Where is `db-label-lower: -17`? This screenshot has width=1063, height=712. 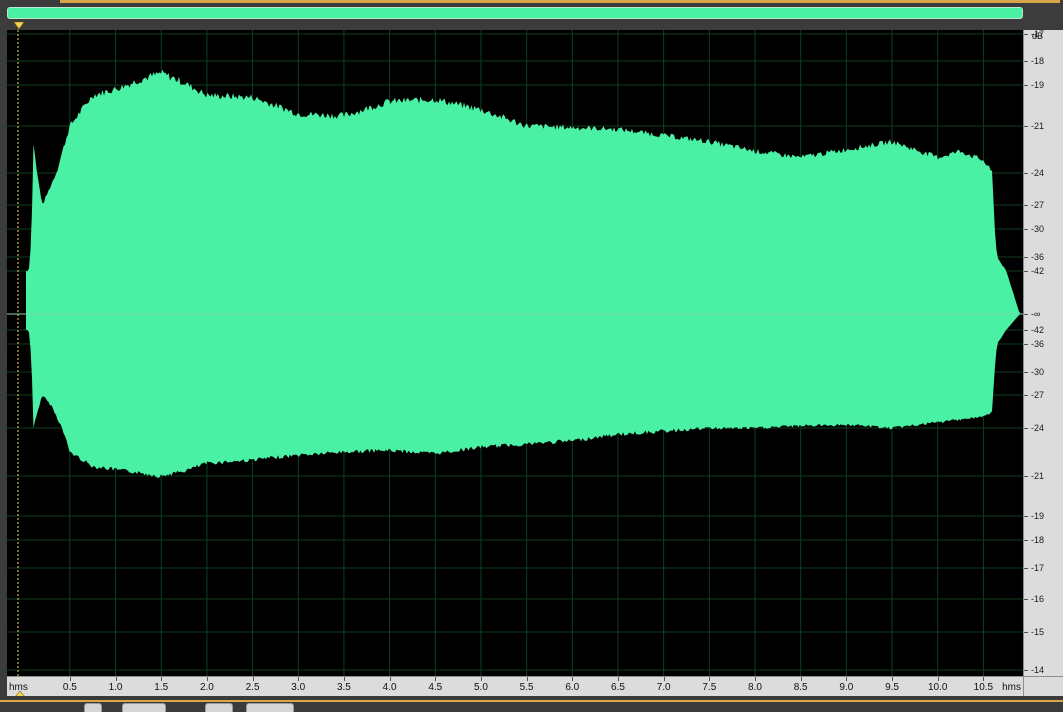 db-label-lower: -17 is located at coordinates (1038, 568).